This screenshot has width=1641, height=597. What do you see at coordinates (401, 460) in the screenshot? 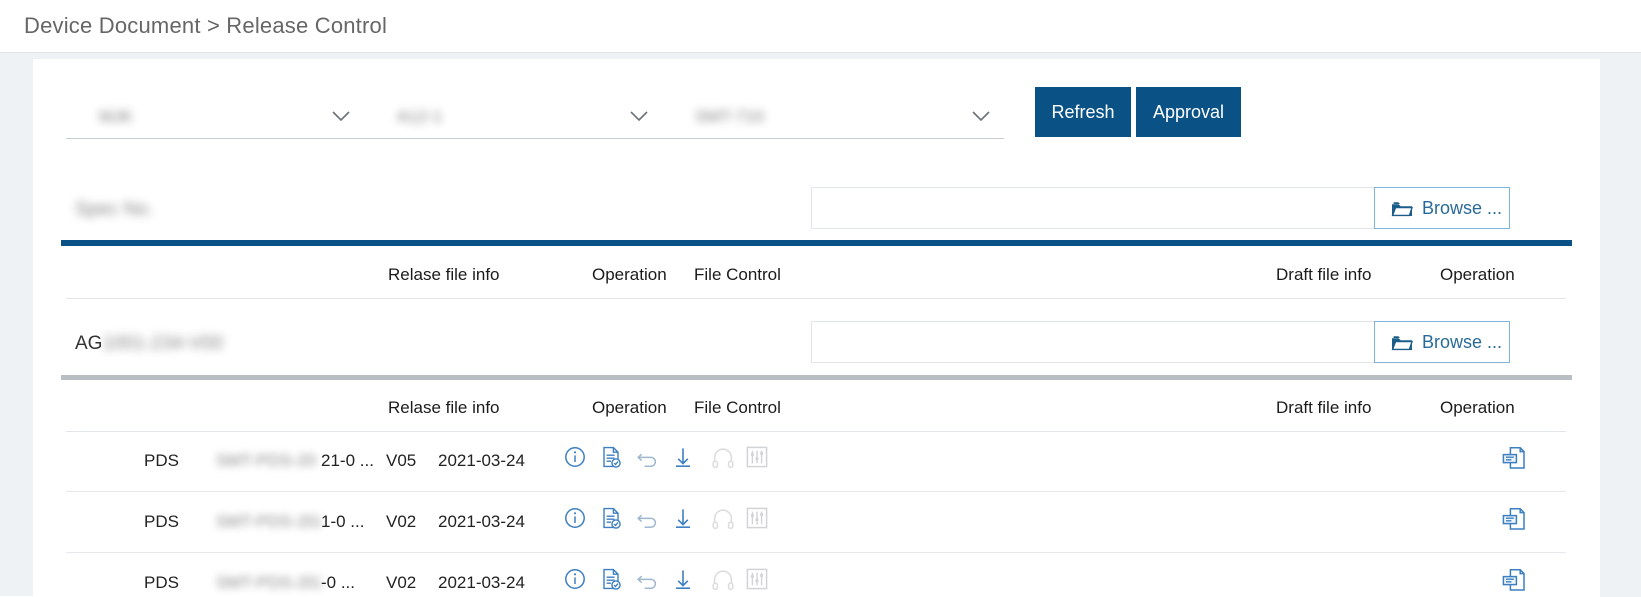
I see `cell-version: V05` at bounding box center [401, 460].